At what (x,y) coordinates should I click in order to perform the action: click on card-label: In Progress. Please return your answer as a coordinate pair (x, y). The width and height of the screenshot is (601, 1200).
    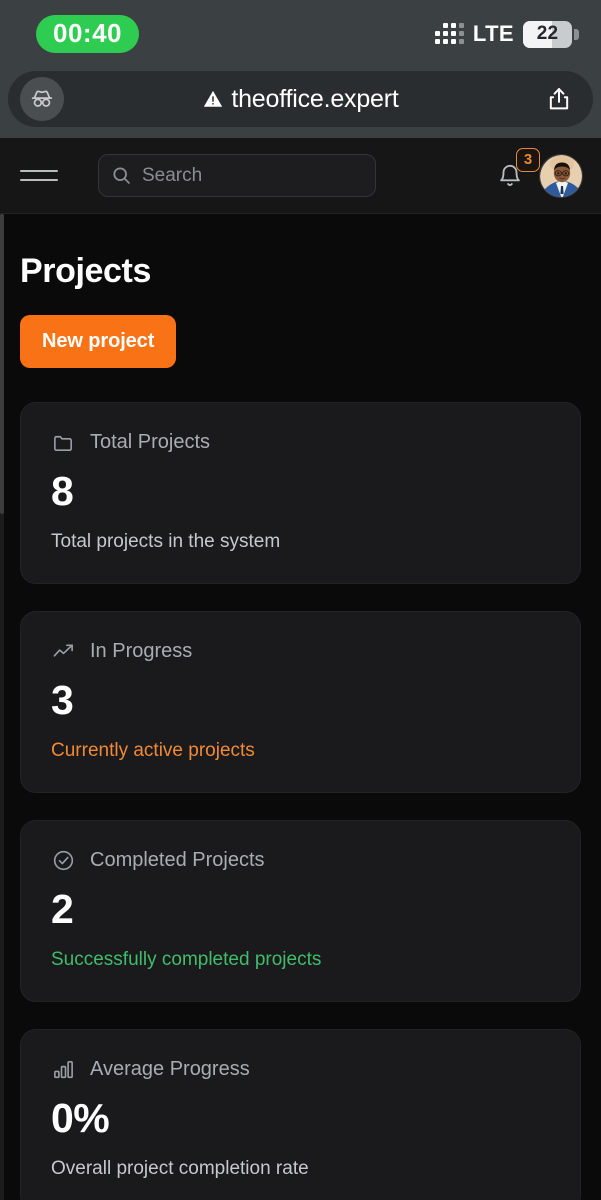
    Looking at the image, I should click on (141, 651).